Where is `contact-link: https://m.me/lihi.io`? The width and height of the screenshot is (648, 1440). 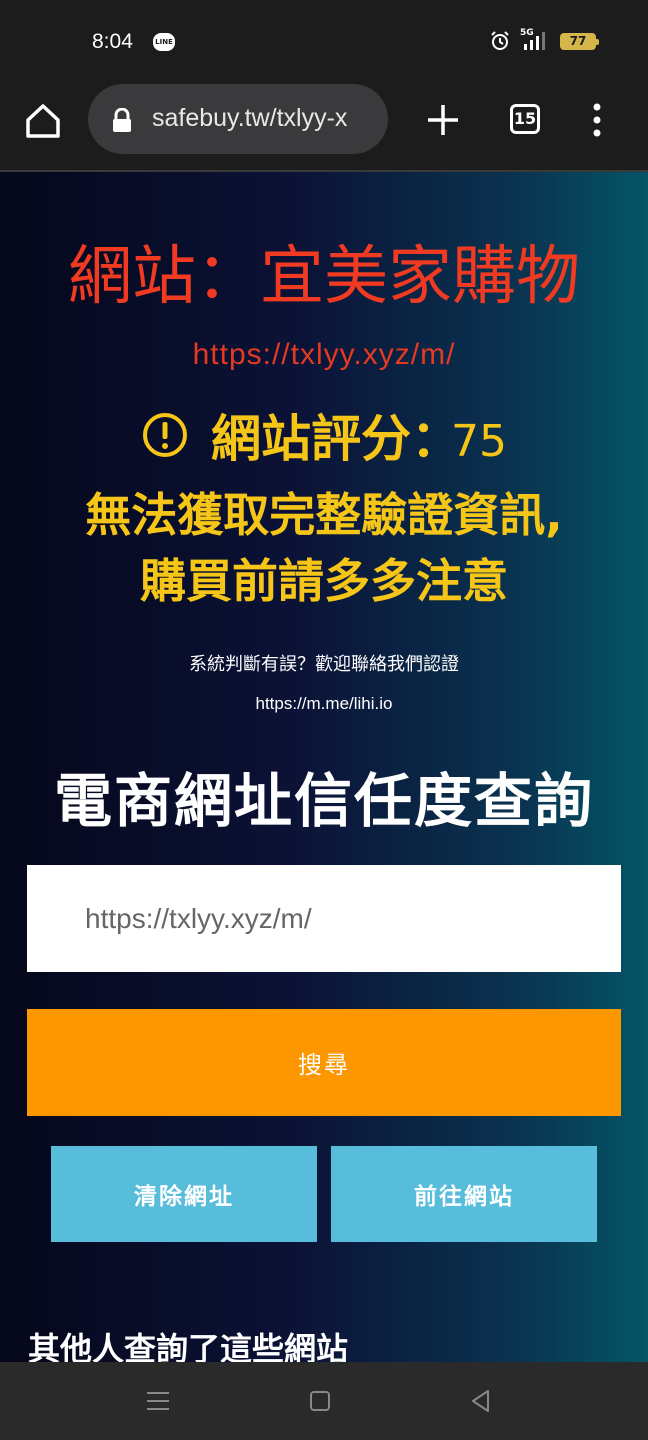 contact-link: https://m.me/lihi.io is located at coordinates (324, 704).